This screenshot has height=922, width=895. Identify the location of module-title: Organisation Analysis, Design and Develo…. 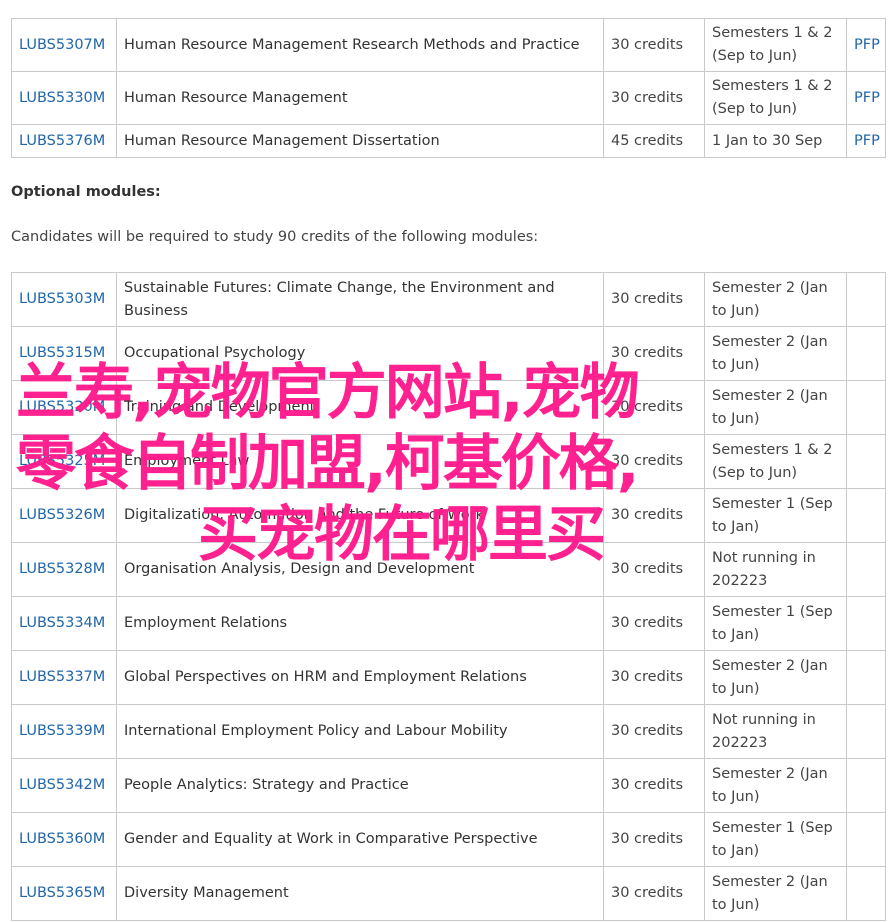
(360, 569).